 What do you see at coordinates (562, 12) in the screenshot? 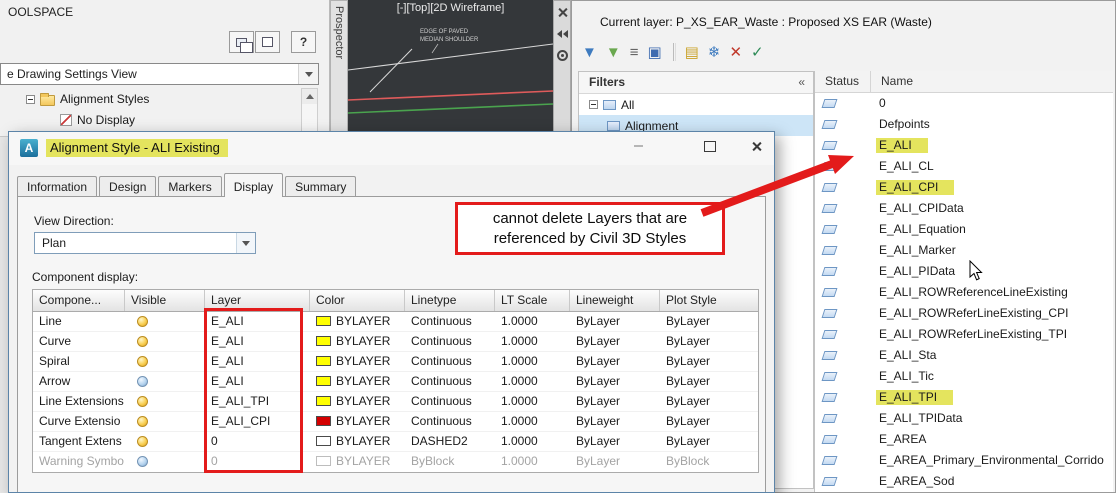
I see `close-icon` at bounding box center [562, 12].